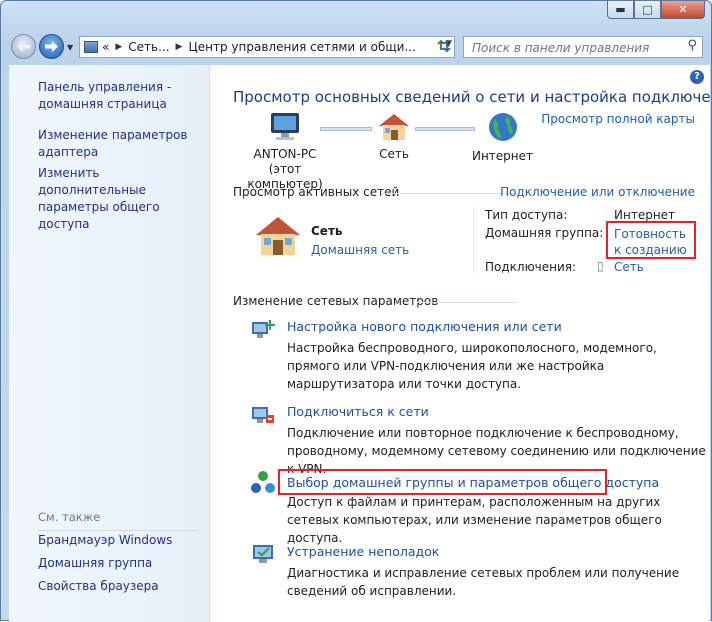 This screenshot has height=622, width=712. I want to click on search-icon: ⚲, so click(692, 45).